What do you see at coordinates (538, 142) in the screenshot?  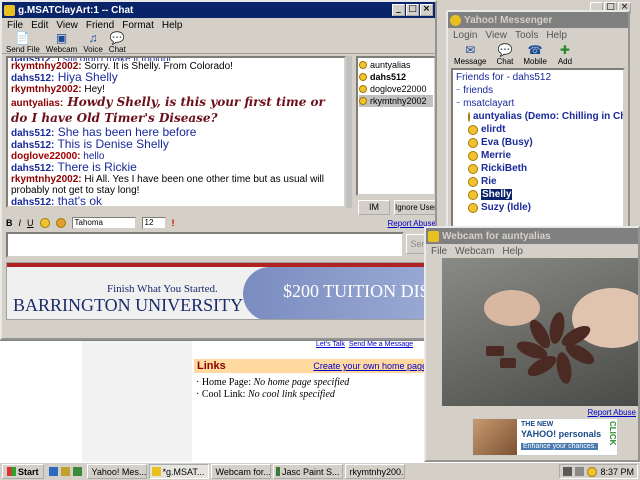 I see `friend-item: Eva (Busy)` at bounding box center [538, 142].